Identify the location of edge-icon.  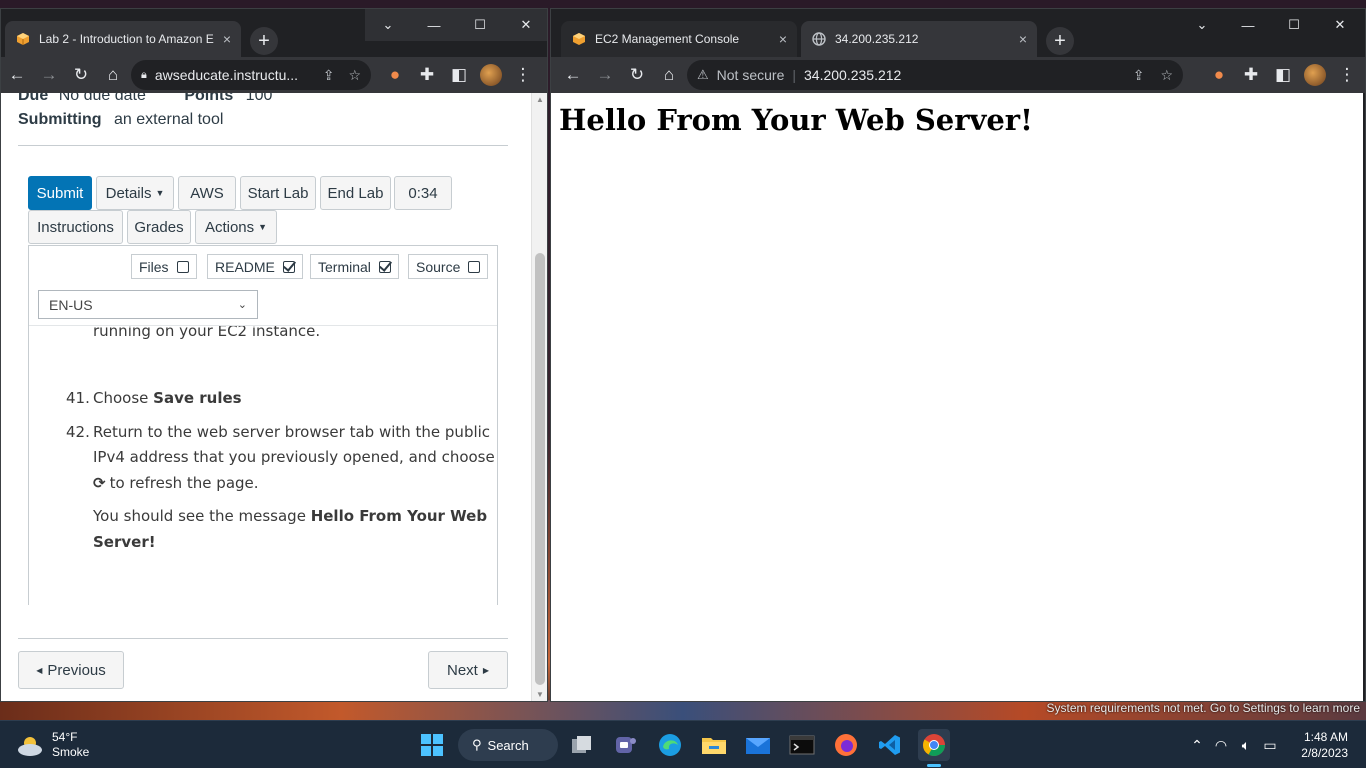
(670, 745).